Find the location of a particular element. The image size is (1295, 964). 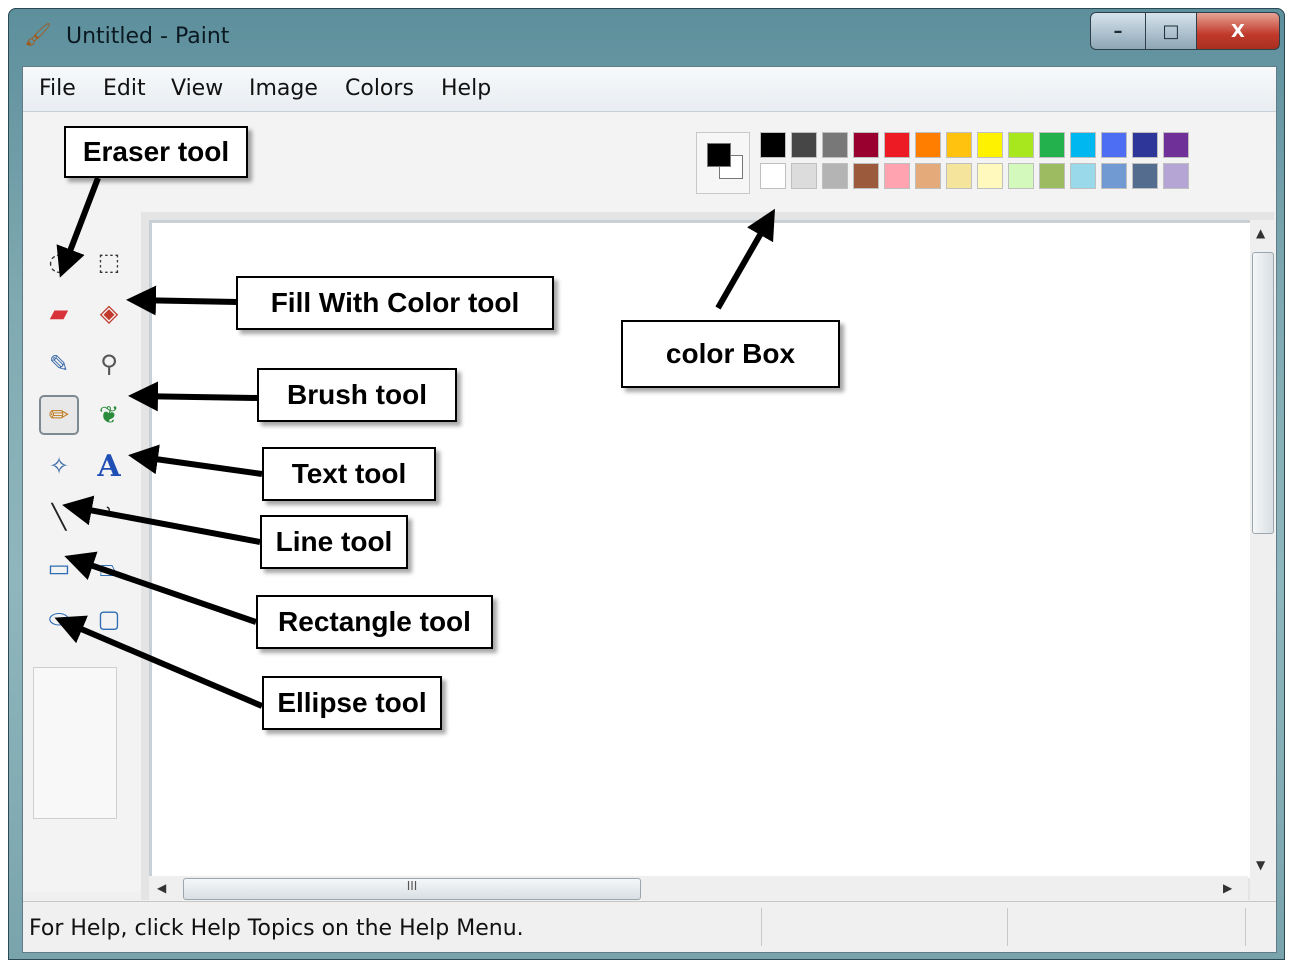

ellipse-icon: ⬭ is located at coordinates (59, 619).